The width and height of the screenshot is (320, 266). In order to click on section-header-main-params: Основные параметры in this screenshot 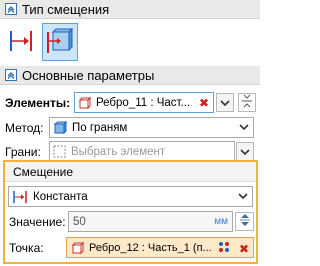, I will do `click(130, 75)`.